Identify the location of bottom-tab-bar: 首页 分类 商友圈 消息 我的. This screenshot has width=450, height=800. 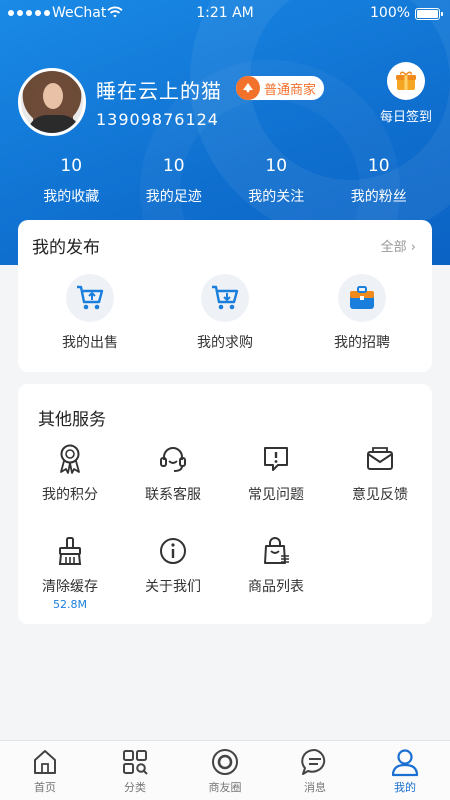
(225, 770).